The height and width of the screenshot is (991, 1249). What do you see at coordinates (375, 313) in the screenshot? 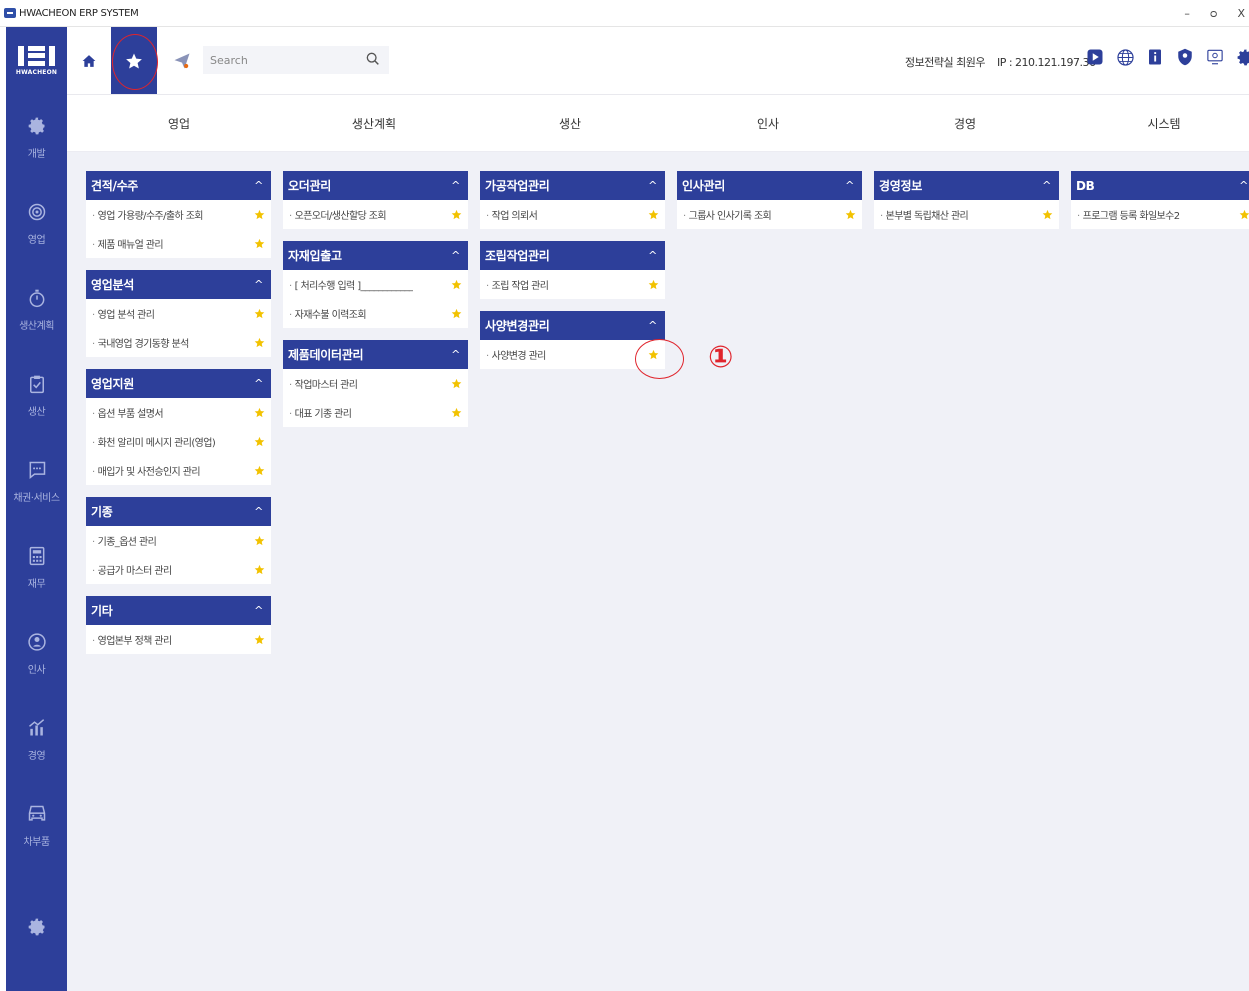
I see `menu-item: · 자재수불 이력조회` at bounding box center [375, 313].